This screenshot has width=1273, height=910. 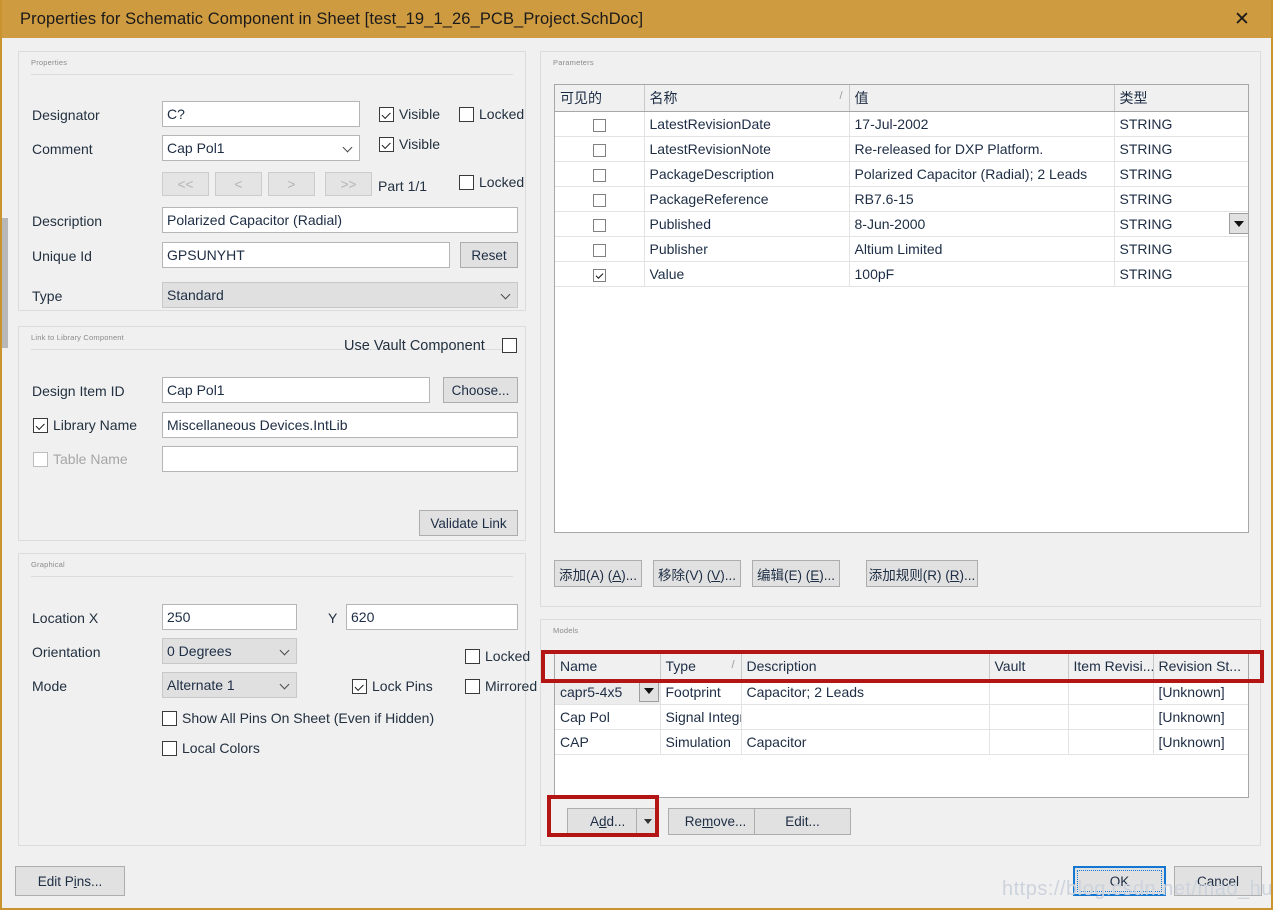 I want to click on model-type-cell: Footprint, so click(x=701, y=692).